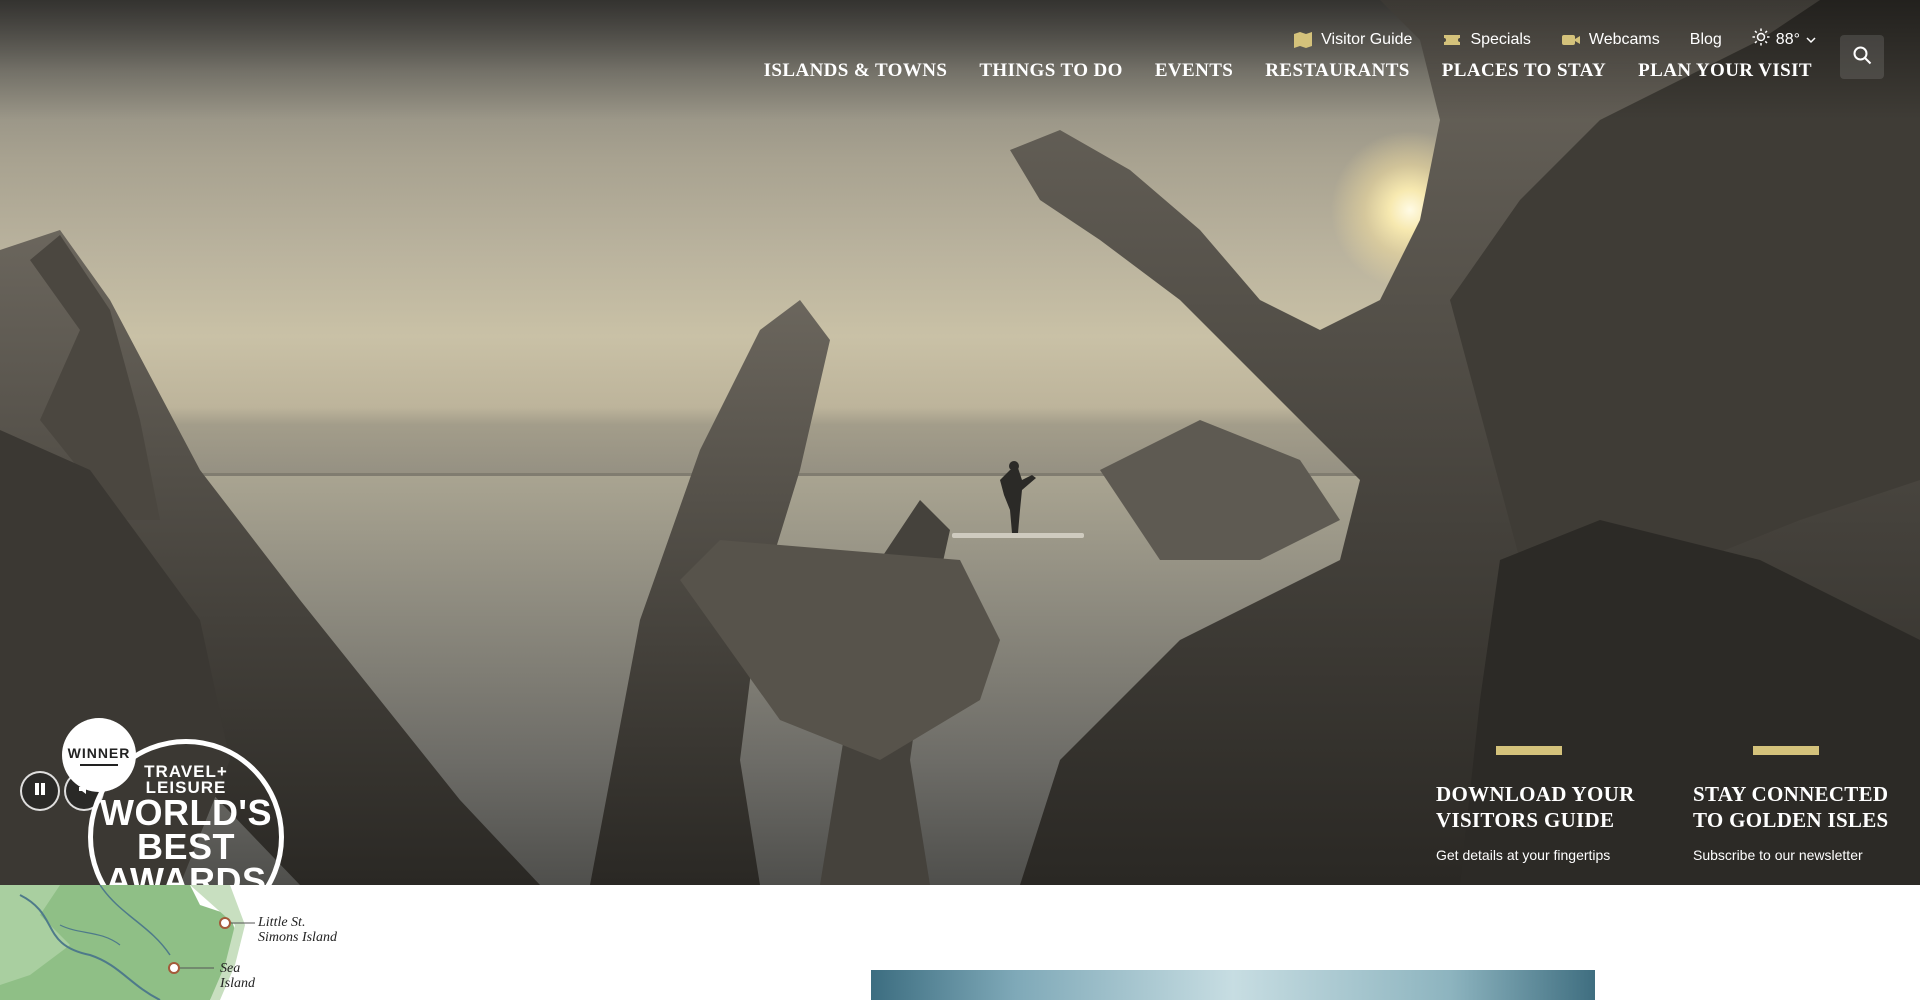  What do you see at coordinates (1194, 71) in the screenshot?
I see `nav-events: Events` at bounding box center [1194, 71].